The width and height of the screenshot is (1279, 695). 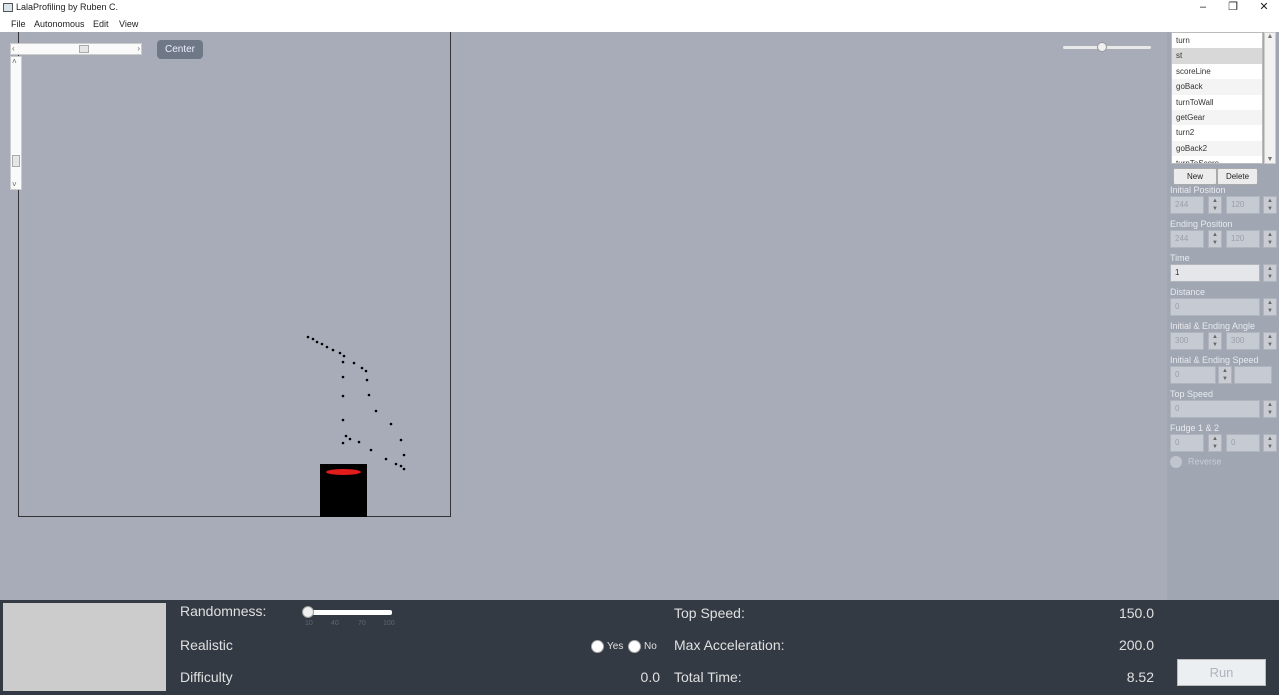 What do you see at coordinates (180, 49) in the screenshot?
I see `center-button: Center` at bounding box center [180, 49].